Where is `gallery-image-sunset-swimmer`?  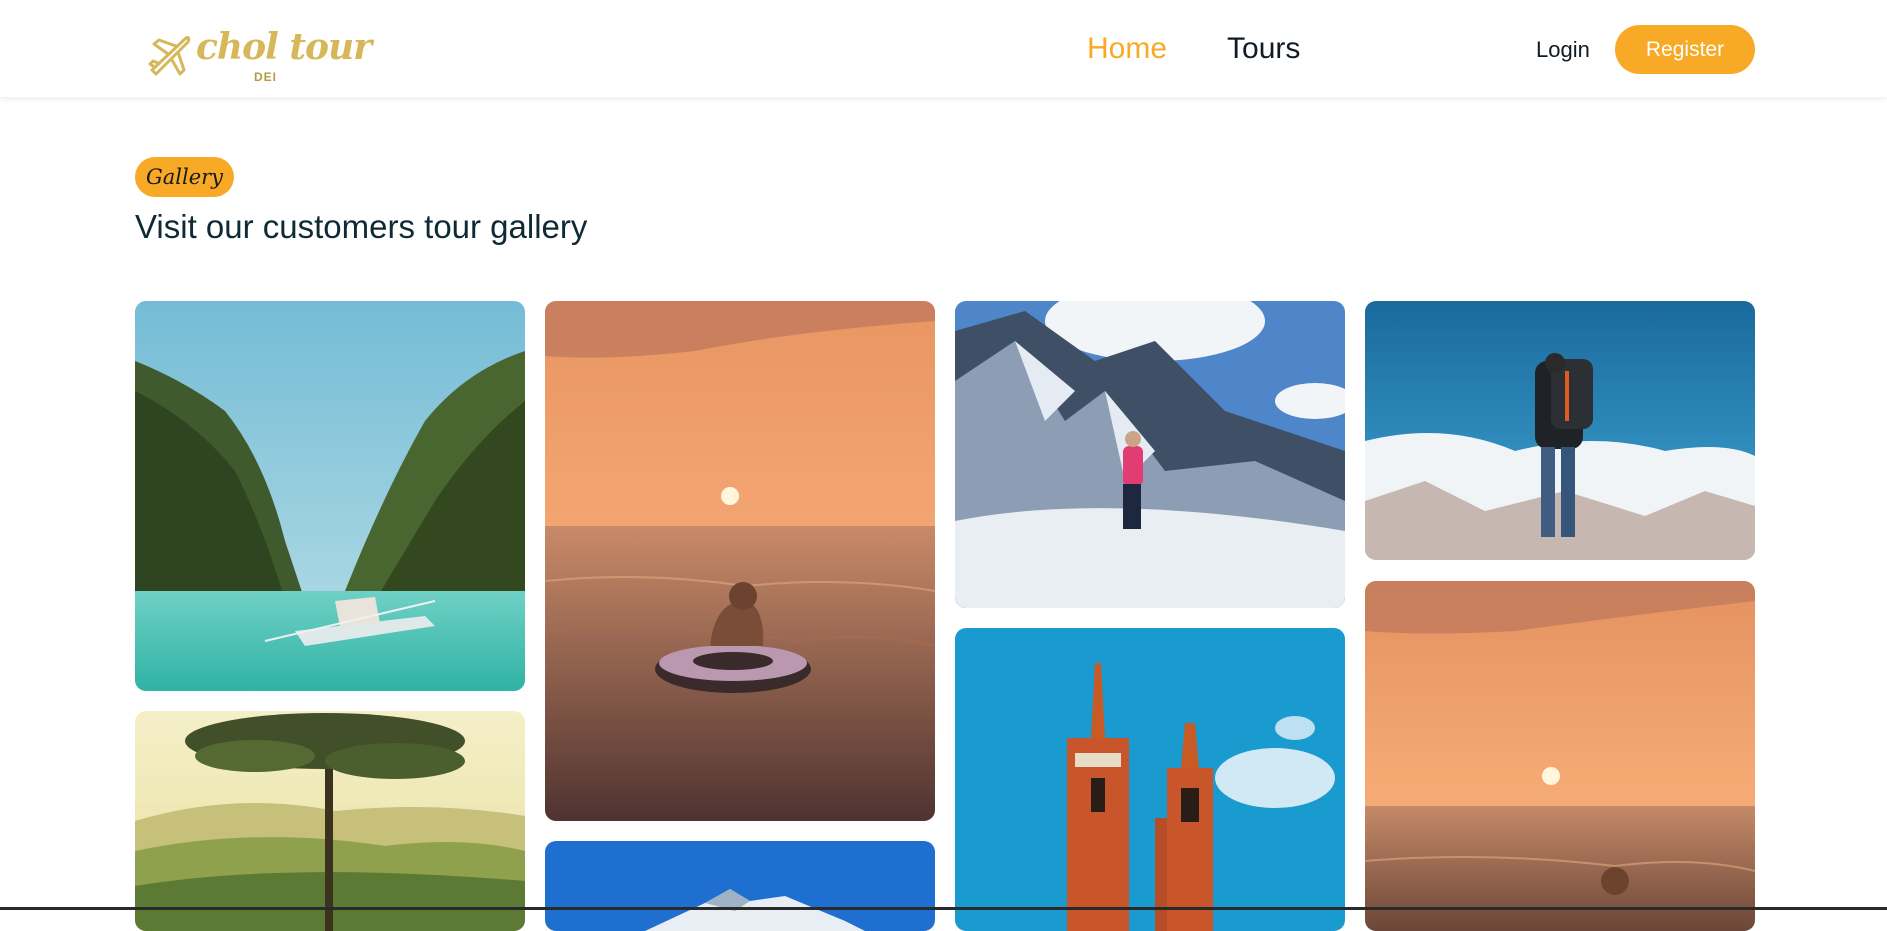 gallery-image-sunset-swimmer is located at coordinates (740, 561).